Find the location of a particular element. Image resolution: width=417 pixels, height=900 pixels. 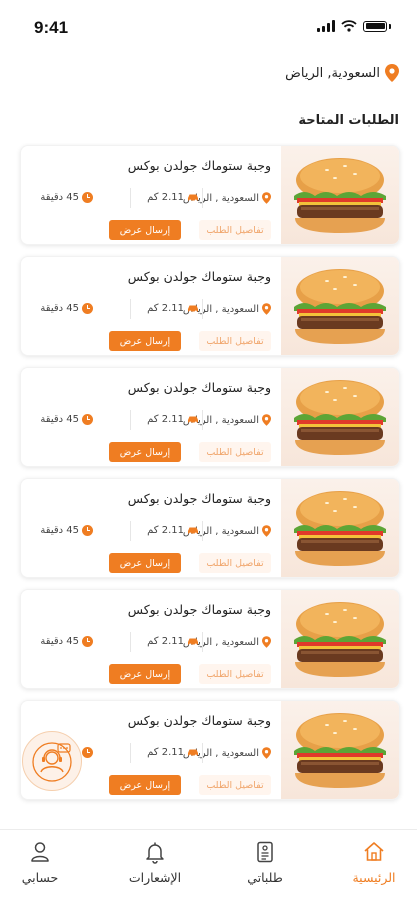

support-button is located at coordinates (52, 761).